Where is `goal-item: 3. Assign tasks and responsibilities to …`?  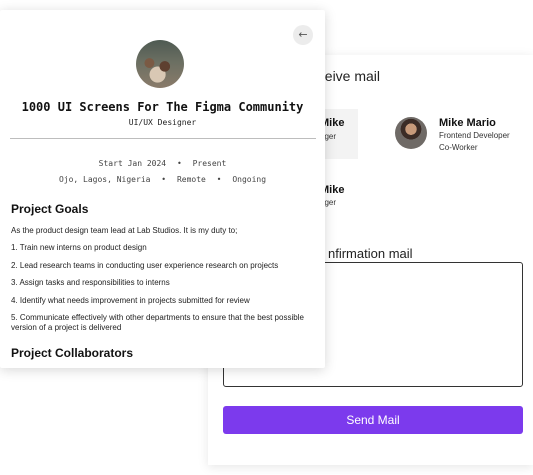 goal-item: 3. Assign tasks and responsibilities to … is located at coordinates (90, 282).